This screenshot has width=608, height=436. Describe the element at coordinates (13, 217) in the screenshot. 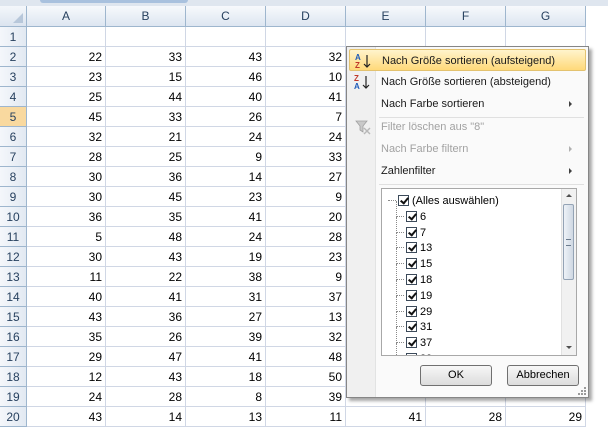

I see `row-header-10: 10` at that location.